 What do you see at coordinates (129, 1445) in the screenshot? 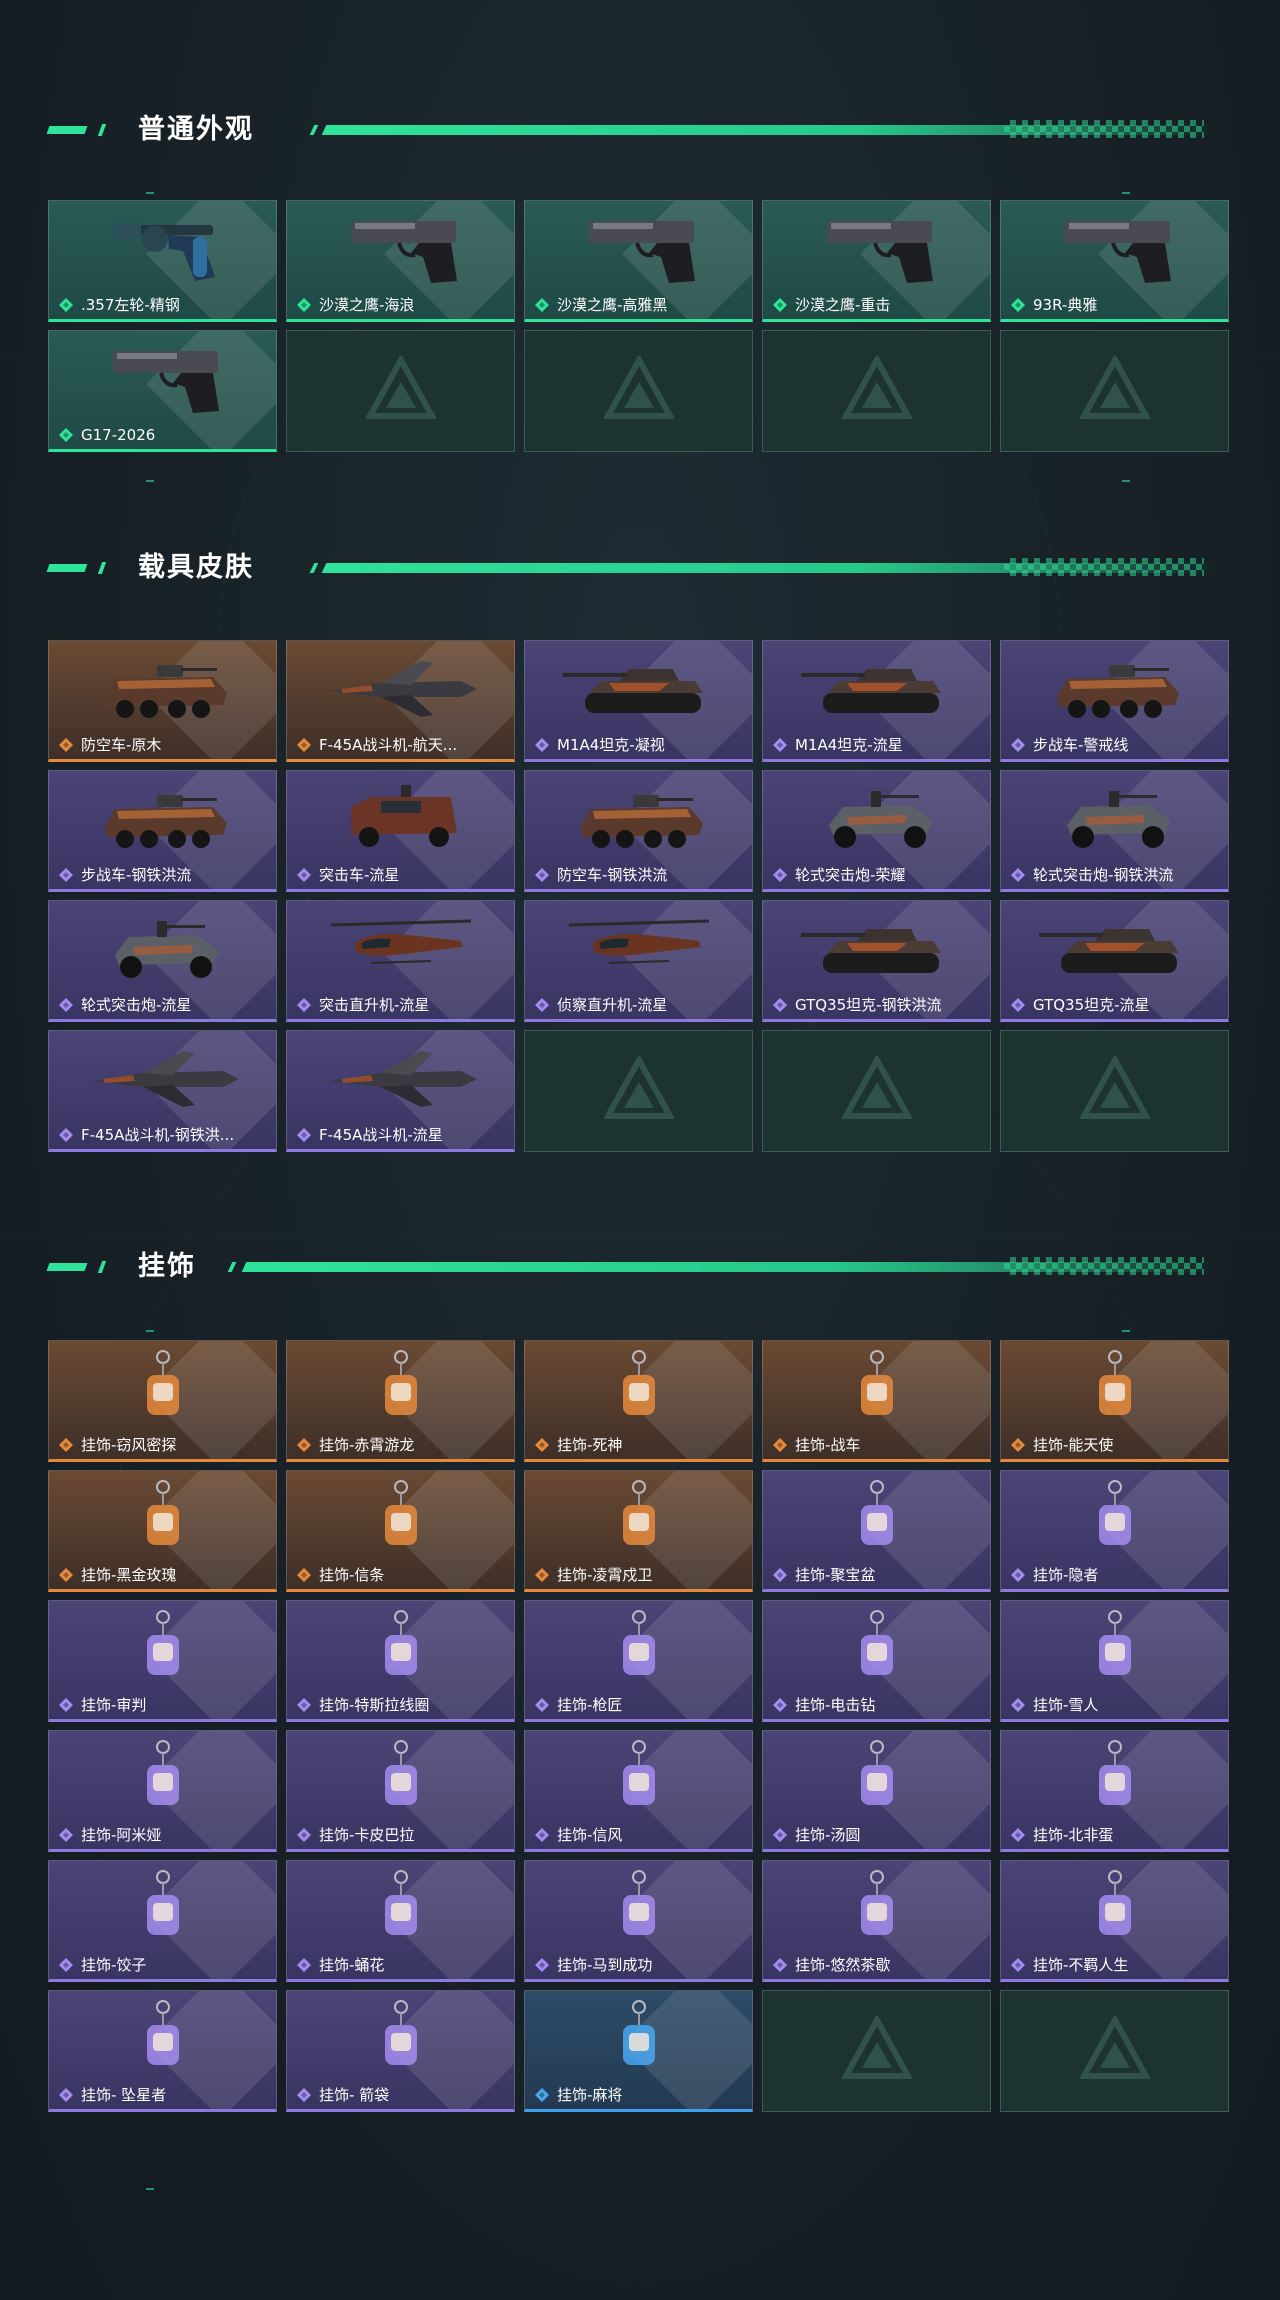
I see `item-name: 挂饰-窃风密探` at bounding box center [129, 1445].